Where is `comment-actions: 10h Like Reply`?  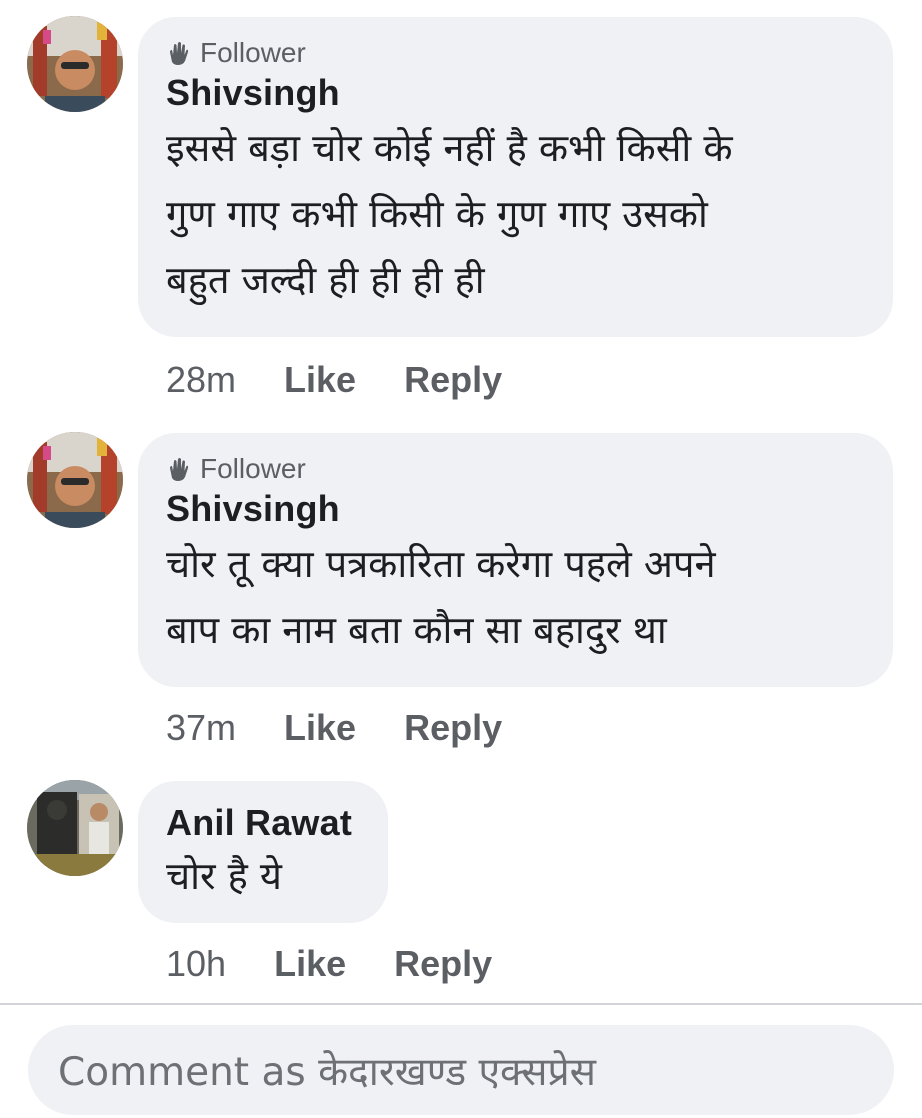 comment-actions: 10h Like Reply is located at coordinates (353, 964).